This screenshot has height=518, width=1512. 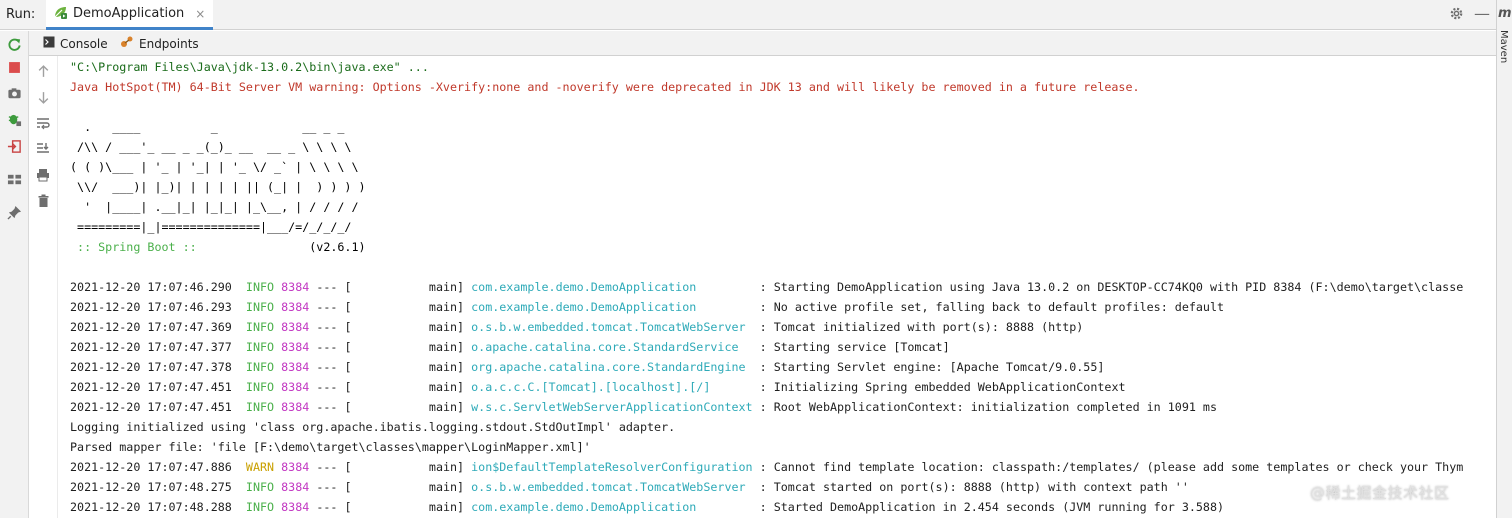 I want to click on log-timestamp: 2021-12-20 17:07:46.293, so click(x=151, y=307).